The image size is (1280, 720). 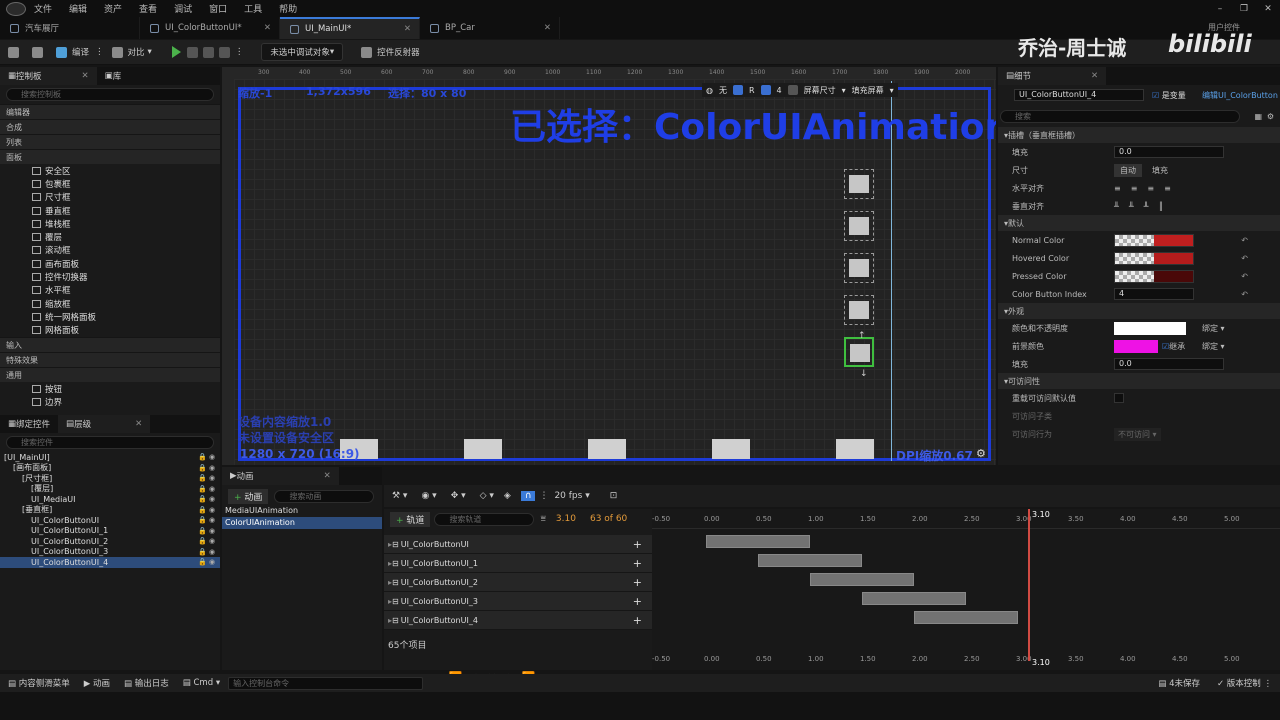 What do you see at coordinates (1128, 170) in the screenshot?
I see `size-auto-button: 自动` at bounding box center [1128, 170].